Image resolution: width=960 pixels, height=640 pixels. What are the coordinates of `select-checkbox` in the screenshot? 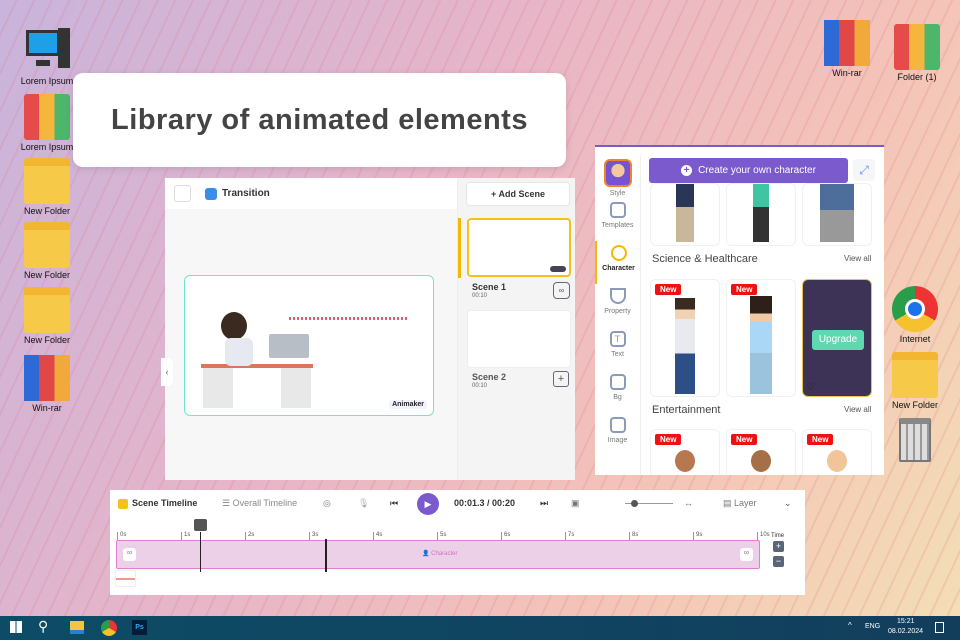 It's located at (182, 193).